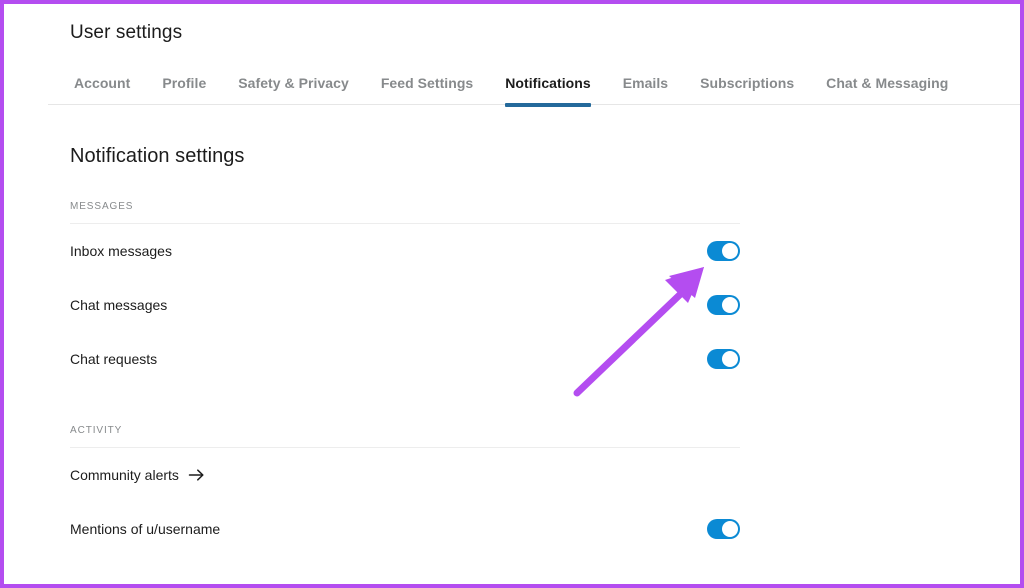 The image size is (1024, 588). Describe the element at coordinates (645, 83) in the screenshot. I see `tab-emails-label: Emails` at that location.